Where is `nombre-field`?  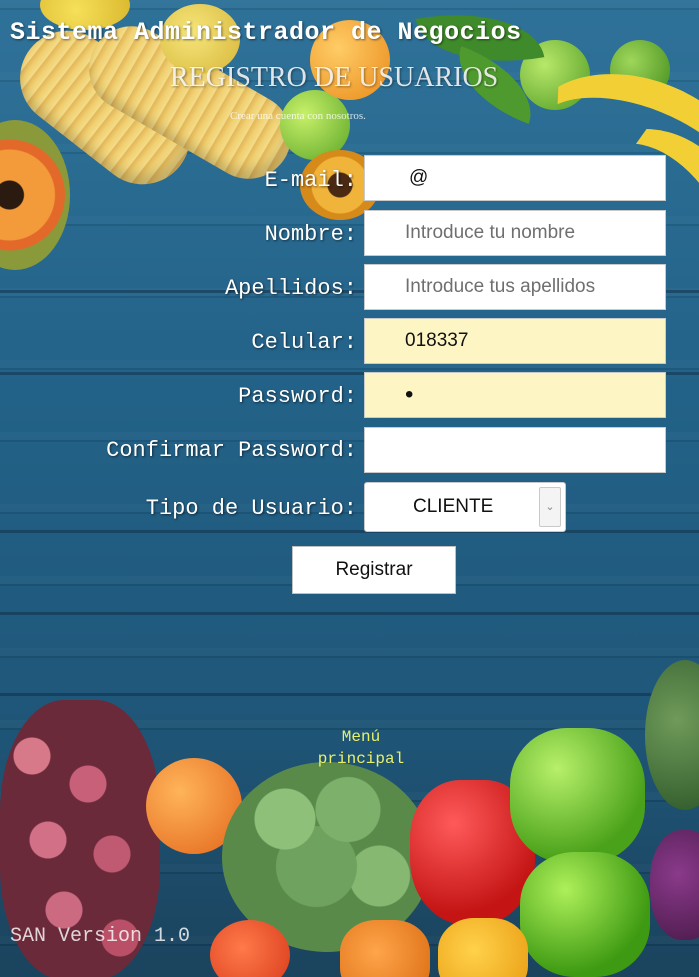
nombre-field is located at coordinates (515, 233).